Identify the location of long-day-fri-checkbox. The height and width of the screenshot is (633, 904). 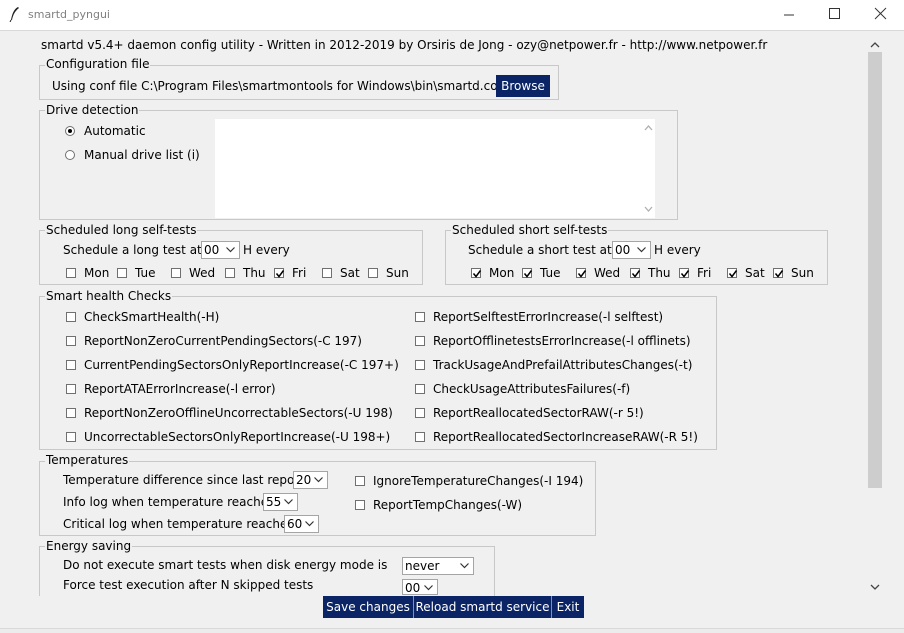
(279, 273).